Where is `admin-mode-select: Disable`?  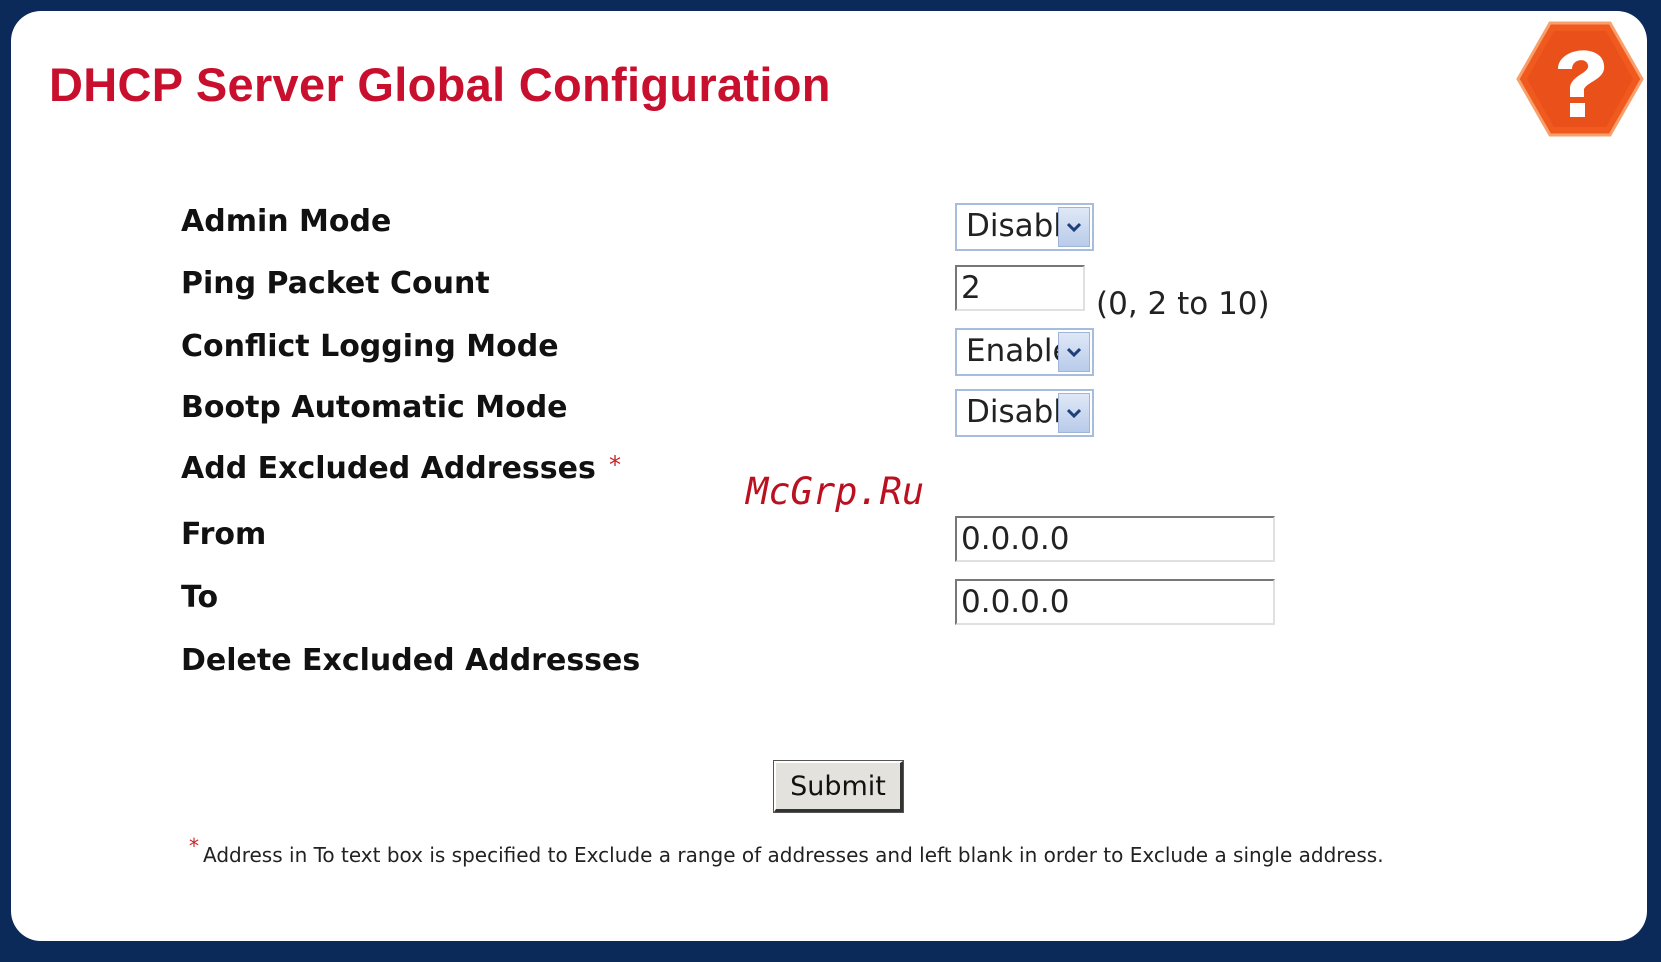 admin-mode-select: Disable is located at coordinates (1024, 227).